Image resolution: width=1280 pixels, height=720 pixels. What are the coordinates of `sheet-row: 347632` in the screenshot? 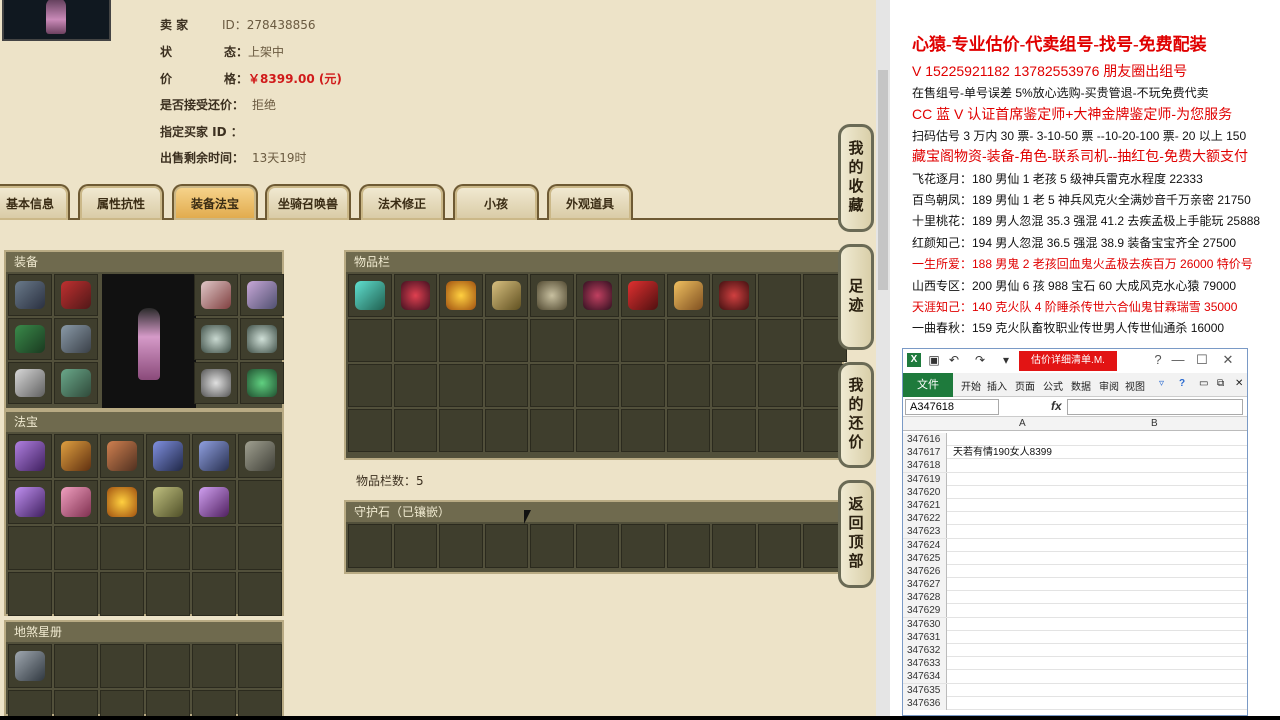 It's located at (1075, 651).